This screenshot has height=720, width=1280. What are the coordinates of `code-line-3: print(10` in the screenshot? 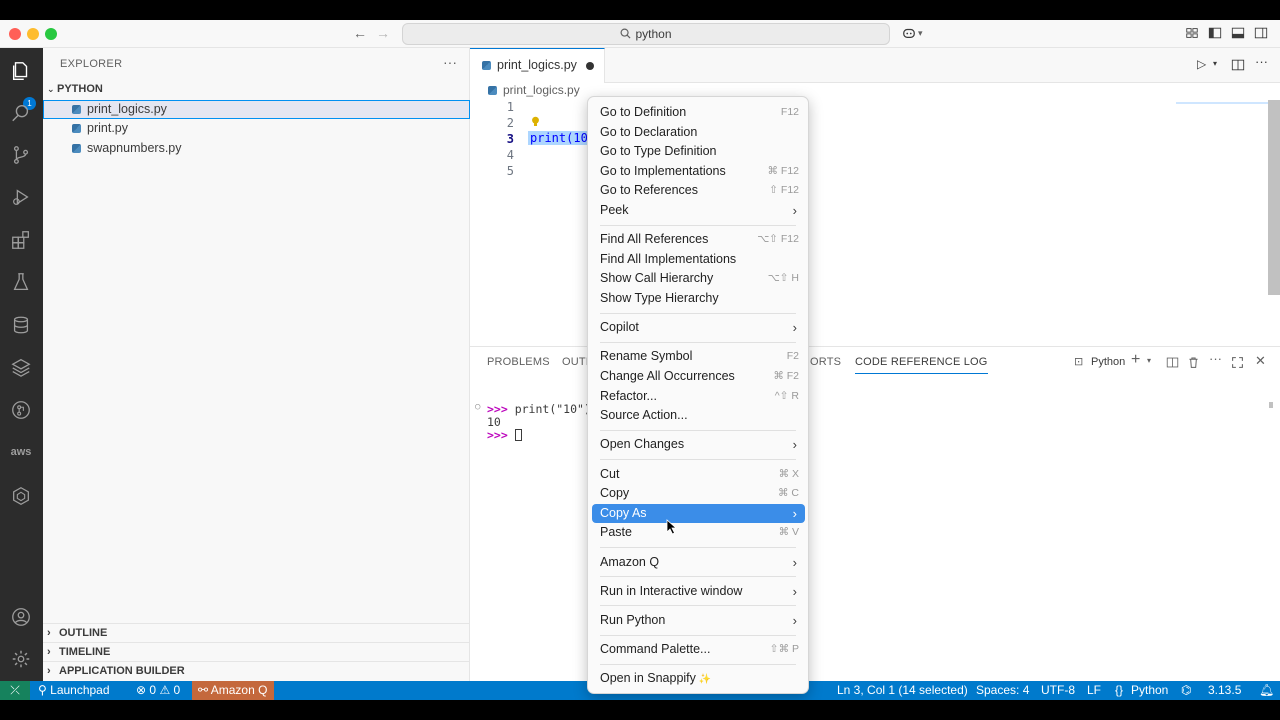 It's located at (559, 138).